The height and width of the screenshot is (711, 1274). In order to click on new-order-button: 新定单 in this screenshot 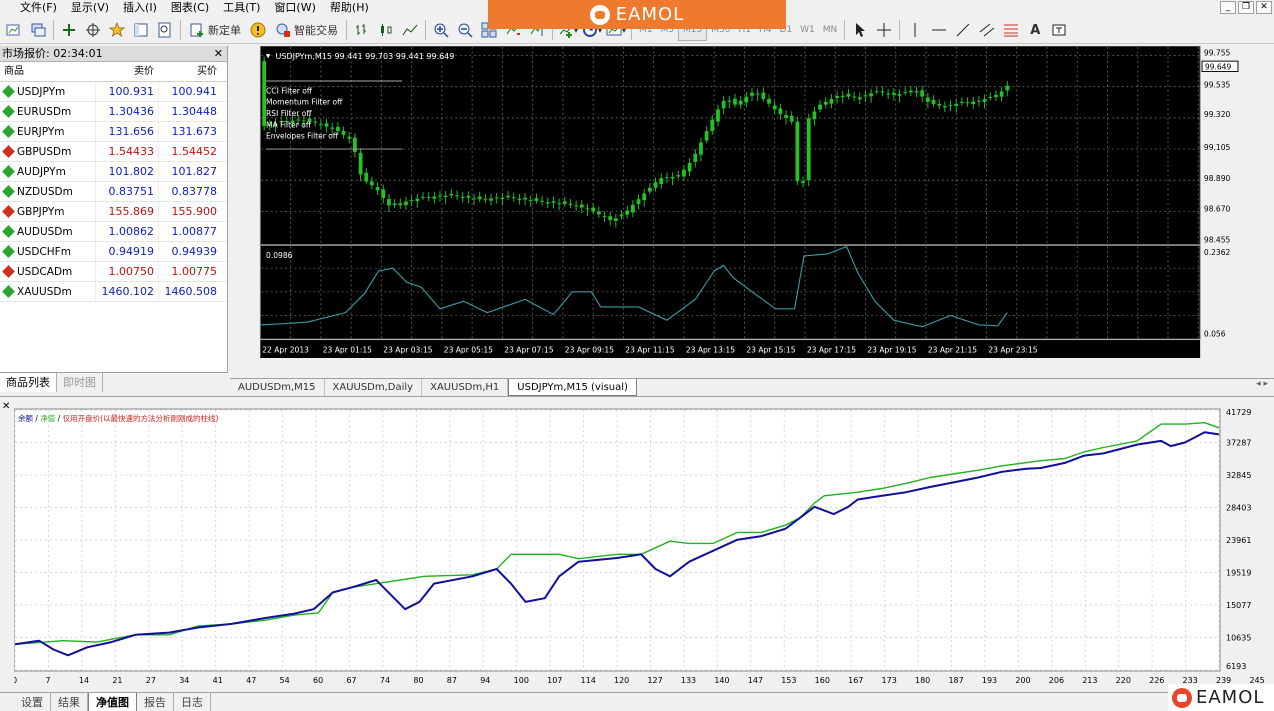, I will do `click(215, 30)`.